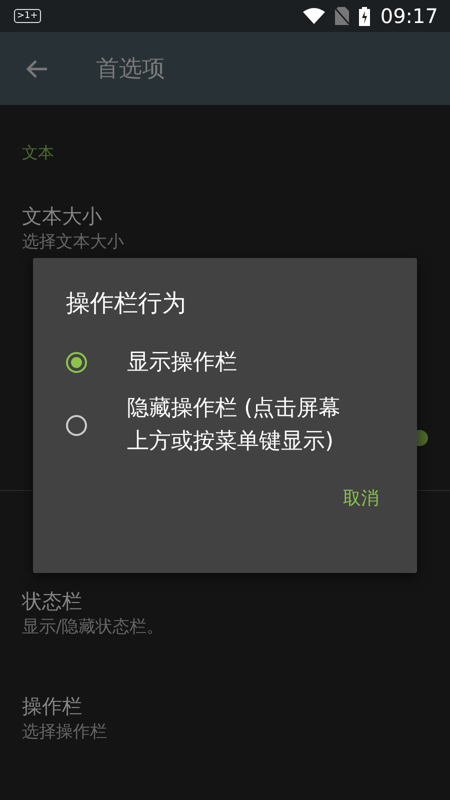 The image size is (450, 800). What do you see at coordinates (37, 69) in the screenshot?
I see `back-arrow-icon` at bounding box center [37, 69].